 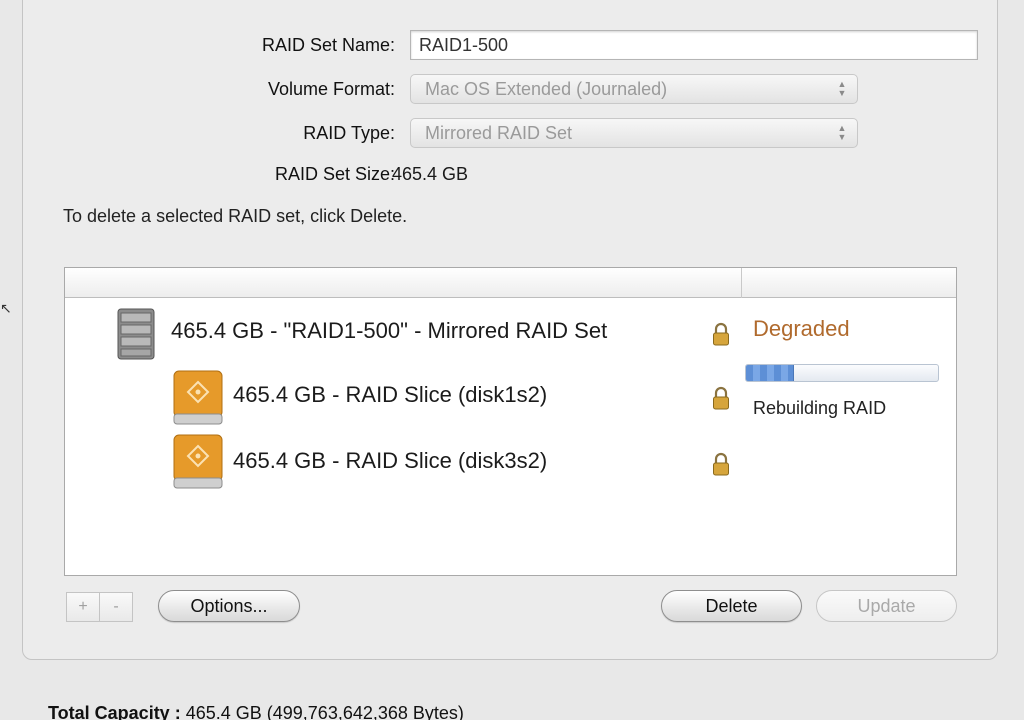 What do you see at coordinates (820, 408) in the screenshot?
I see `status-rebuilding: Rebuilding RAID` at bounding box center [820, 408].